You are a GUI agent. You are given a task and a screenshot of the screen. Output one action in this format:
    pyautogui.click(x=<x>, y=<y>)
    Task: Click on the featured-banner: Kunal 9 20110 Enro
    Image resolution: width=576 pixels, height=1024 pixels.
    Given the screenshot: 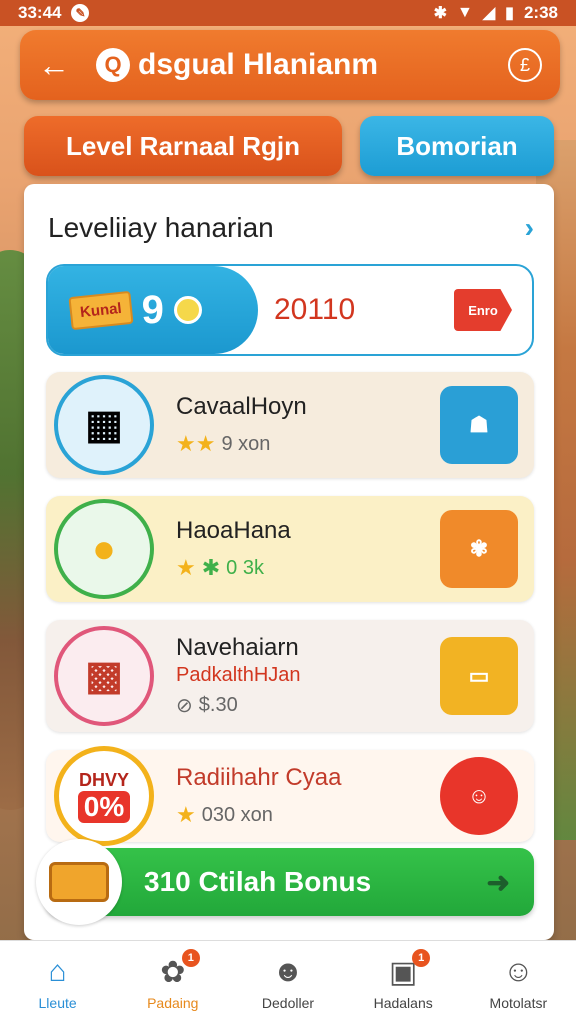 What is the action you would take?
    pyautogui.click(x=290, y=310)
    